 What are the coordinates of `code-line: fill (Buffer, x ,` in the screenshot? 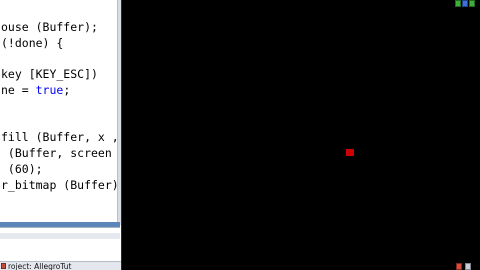 It's located at (59, 137).